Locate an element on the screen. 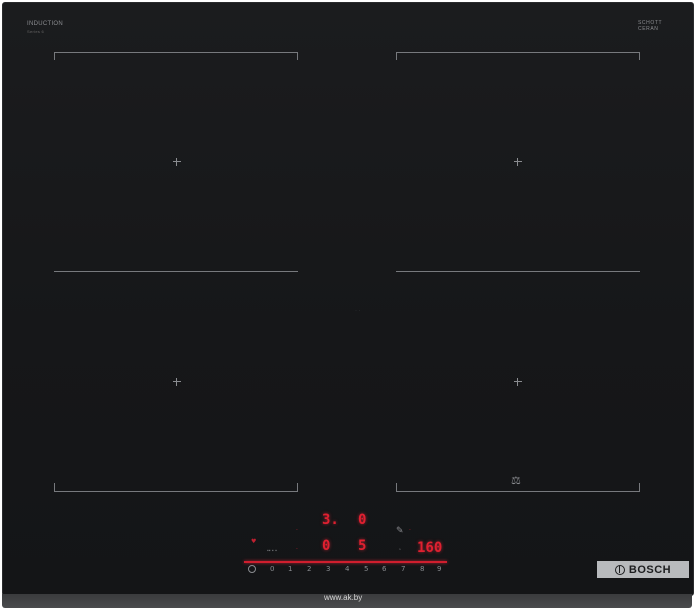  induction-label-line2: Series 6 is located at coordinates (36, 31).